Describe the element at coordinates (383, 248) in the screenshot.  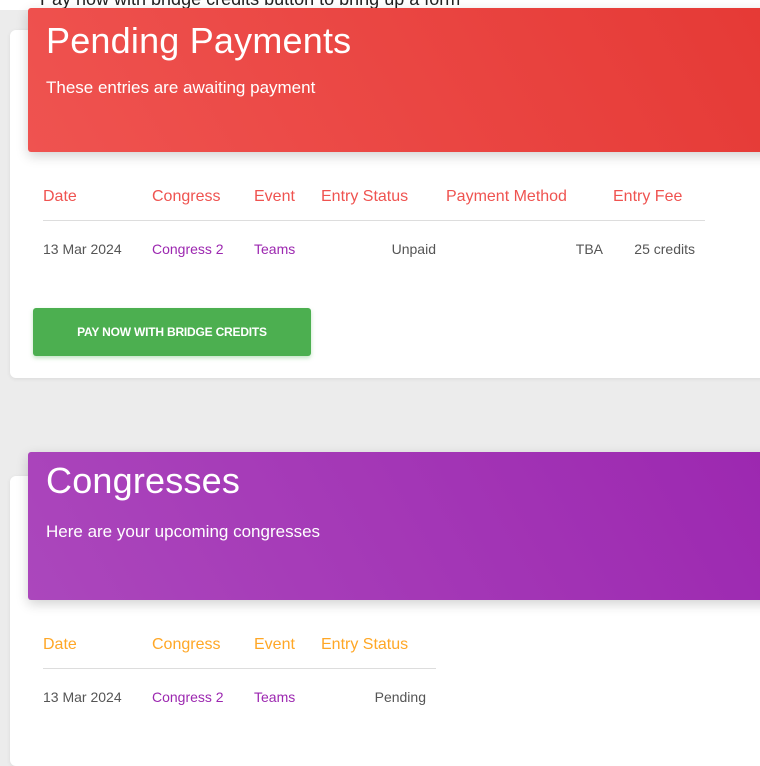
I see `cell-entry-status: Unpaid` at that location.